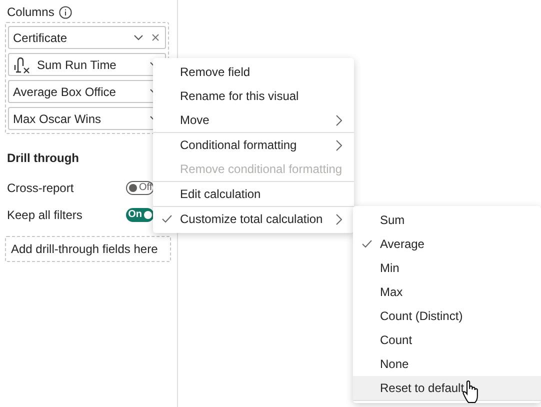 The width and height of the screenshot is (541, 407). I want to click on field-label: Max Oscar Wins, so click(57, 119).